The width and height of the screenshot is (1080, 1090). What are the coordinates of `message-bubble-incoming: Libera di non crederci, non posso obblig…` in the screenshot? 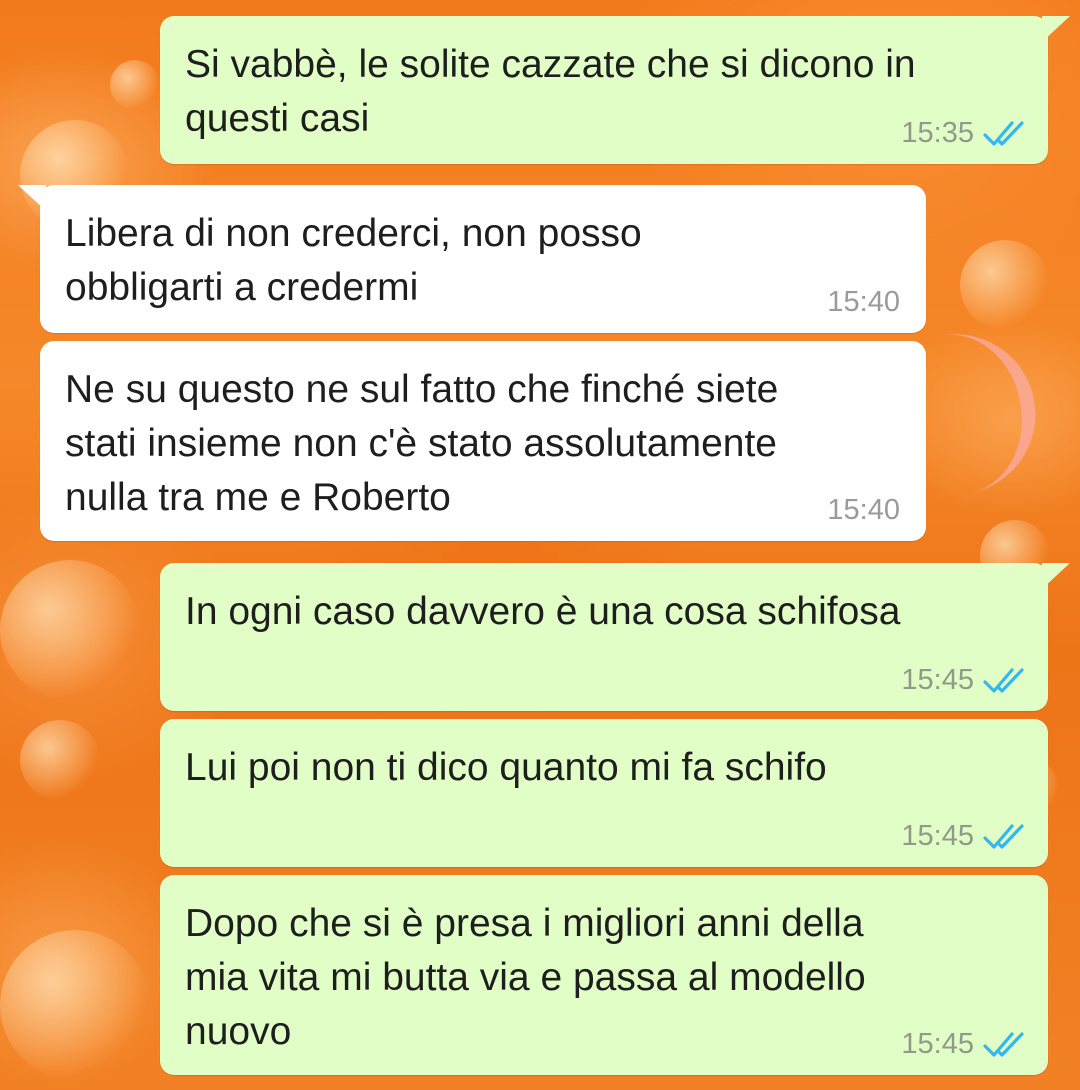 It's located at (472, 259).